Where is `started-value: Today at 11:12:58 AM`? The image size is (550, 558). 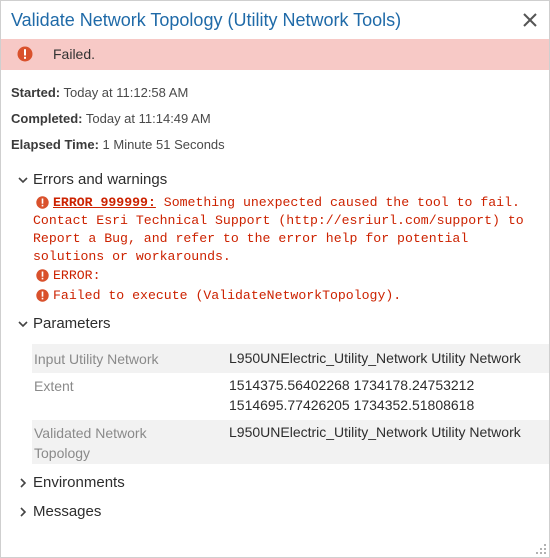 started-value: Today at 11:12:58 AM is located at coordinates (124, 92).